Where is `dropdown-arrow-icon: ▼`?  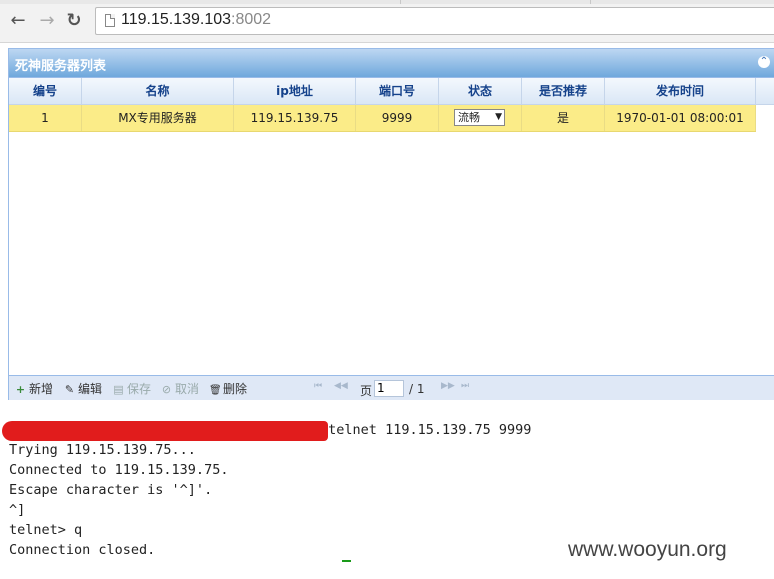 dropdown-arrow-icon: ▼ is located at coordinates (498, 117).